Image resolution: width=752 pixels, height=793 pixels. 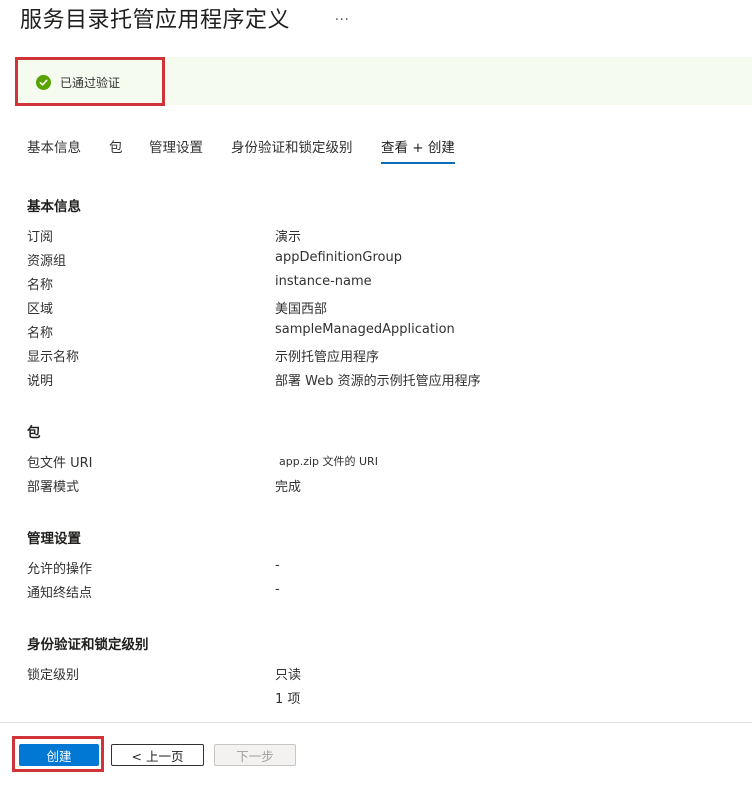 What do you see at coordinates (40, 285) in the screenshot?
I see `row-label-name: 名称` at bounding box center [40, 285].